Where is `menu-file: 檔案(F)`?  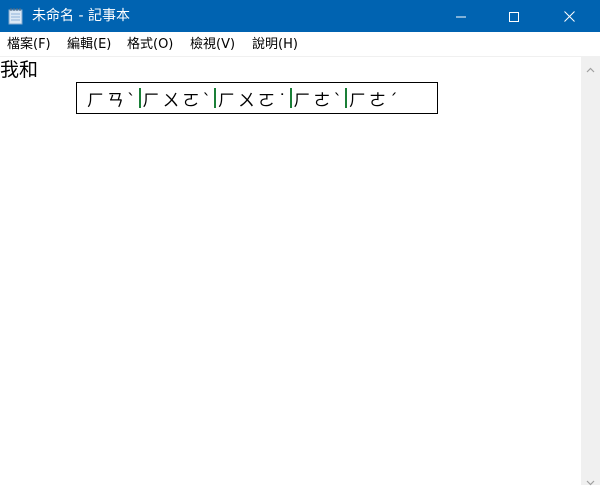
menu-file: 檔案(F) is located at coordinates (29, 44).